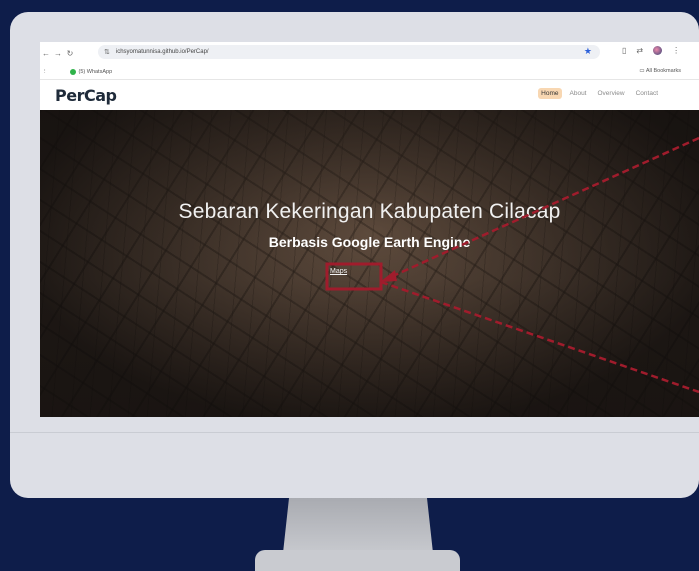  I want to click on monitor-stand, so click(358, 525).